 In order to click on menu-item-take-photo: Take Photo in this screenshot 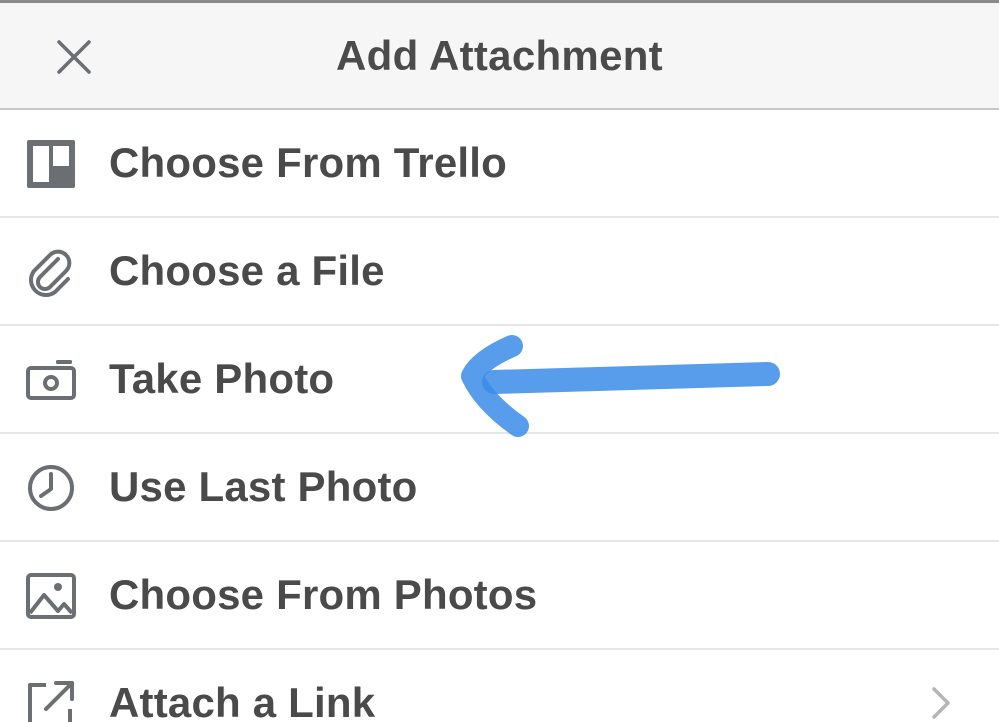, I will do `click(499, 380)`.